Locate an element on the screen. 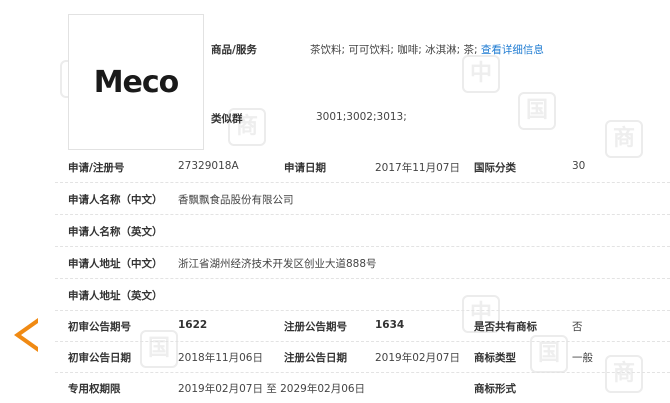 The width and height of the screenshot is (670, 403). watermark-glyph: 中 is located at coordinates (481, 74).